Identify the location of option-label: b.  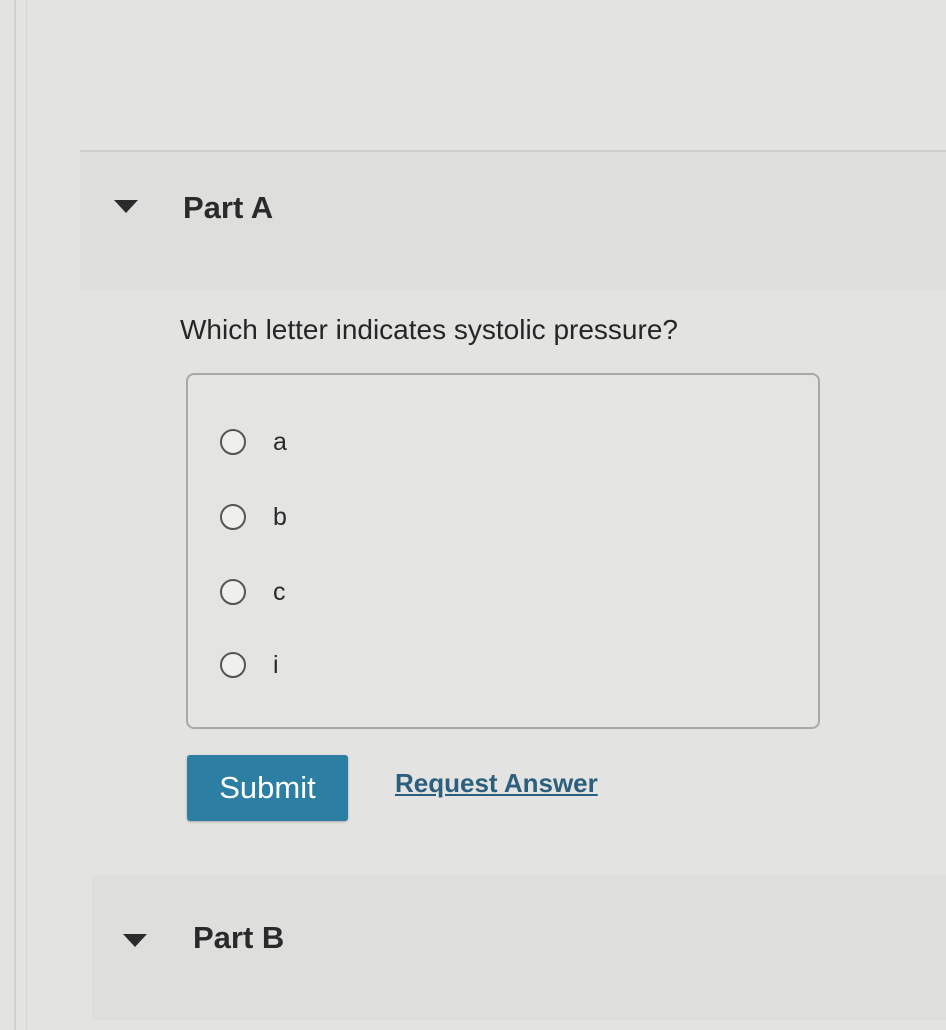
(280, 516).